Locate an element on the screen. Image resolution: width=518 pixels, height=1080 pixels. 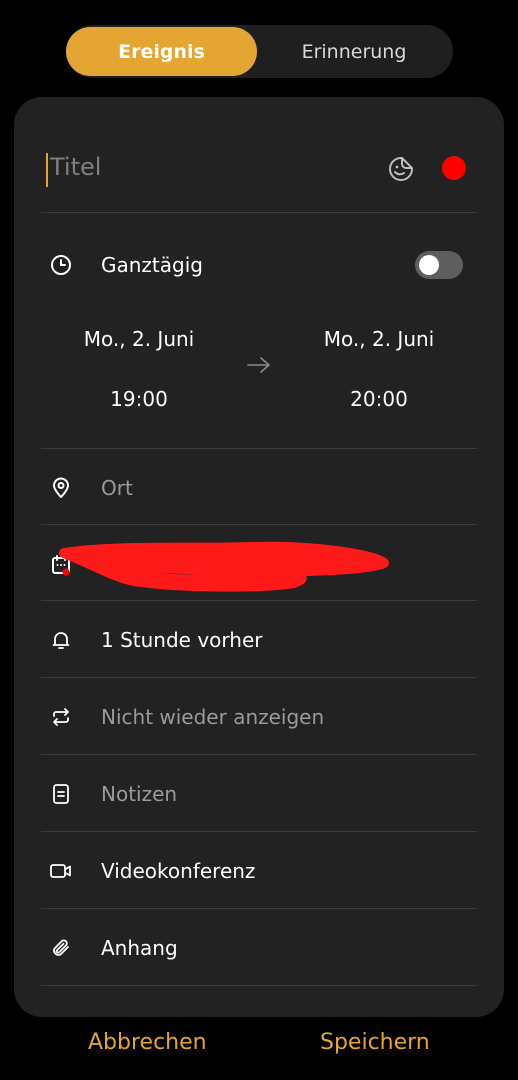
repeat-label: Nicht wieder anzeigen is located at coordinates (213, 717).